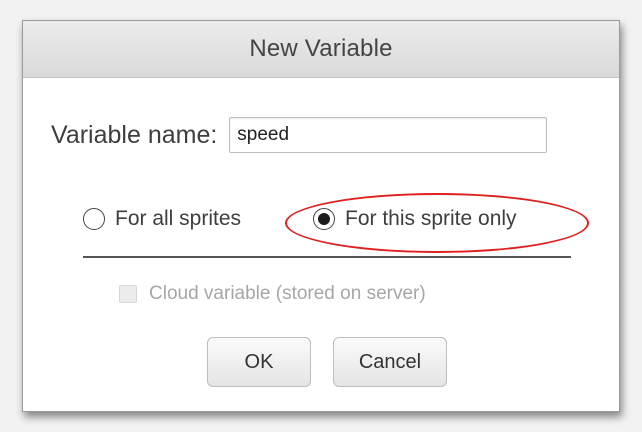  I want to click on cloud-variable-label: Cloud variable (stored on server), so click(287, 293).